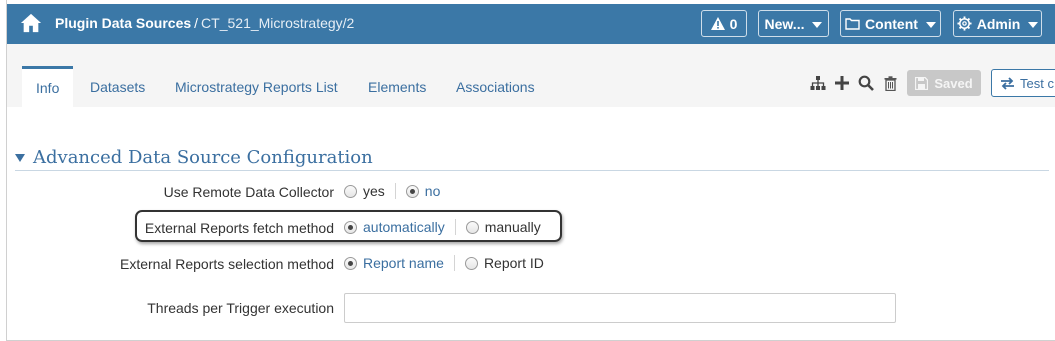  I want to click on alerts-count: 0, so click(733, 23).